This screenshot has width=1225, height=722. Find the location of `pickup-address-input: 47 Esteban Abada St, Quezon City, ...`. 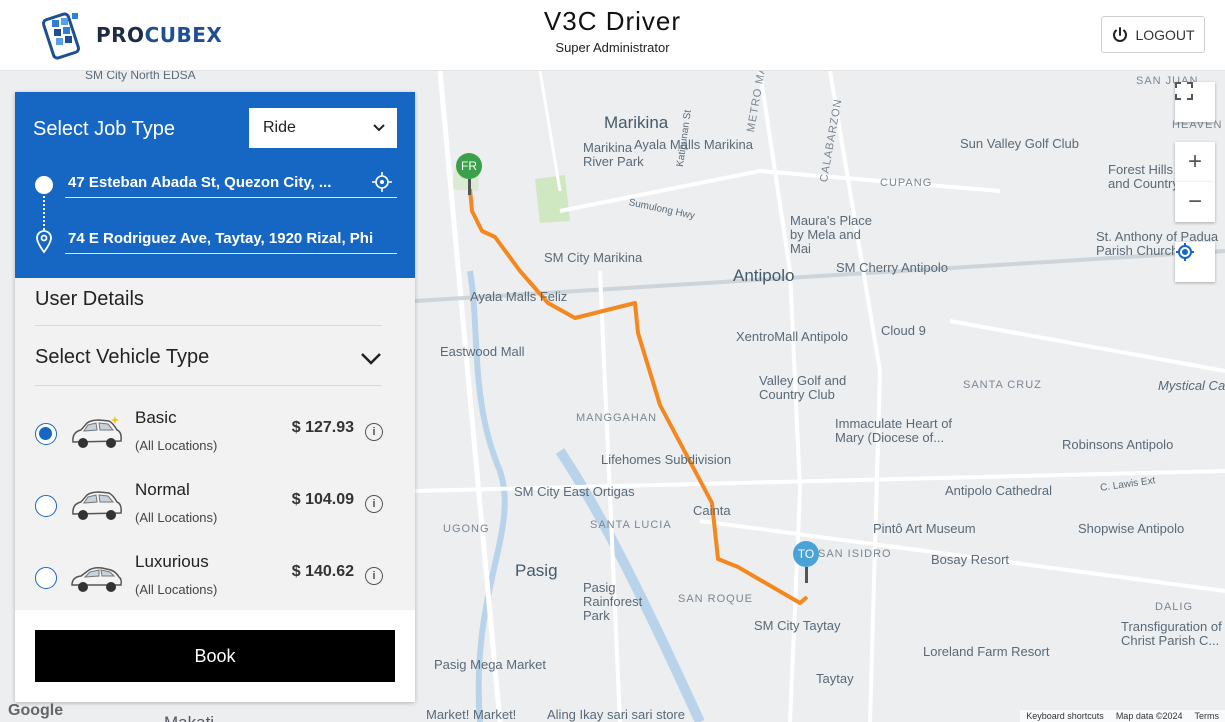

pickup-address-input: 47 Esteban Abada St, Quezon City, ... is located at coordinates (231, 183).